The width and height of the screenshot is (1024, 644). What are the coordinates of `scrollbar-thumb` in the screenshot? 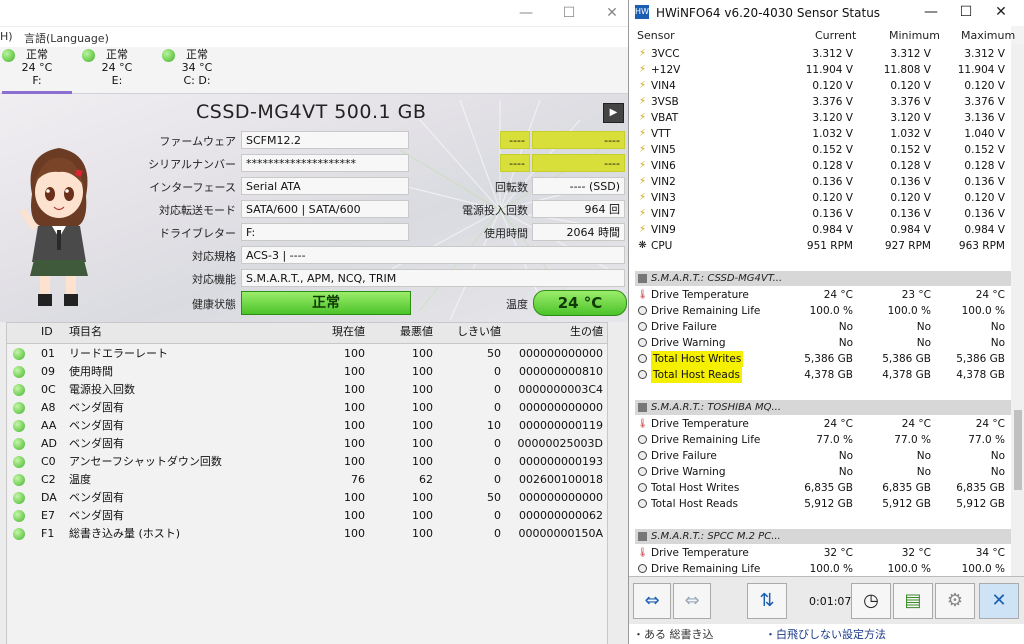 It's located at (1018, 450).